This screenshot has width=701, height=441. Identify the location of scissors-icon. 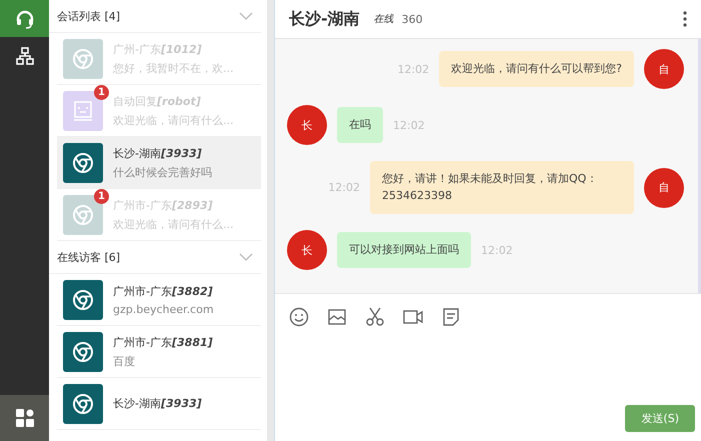
(375, 317).